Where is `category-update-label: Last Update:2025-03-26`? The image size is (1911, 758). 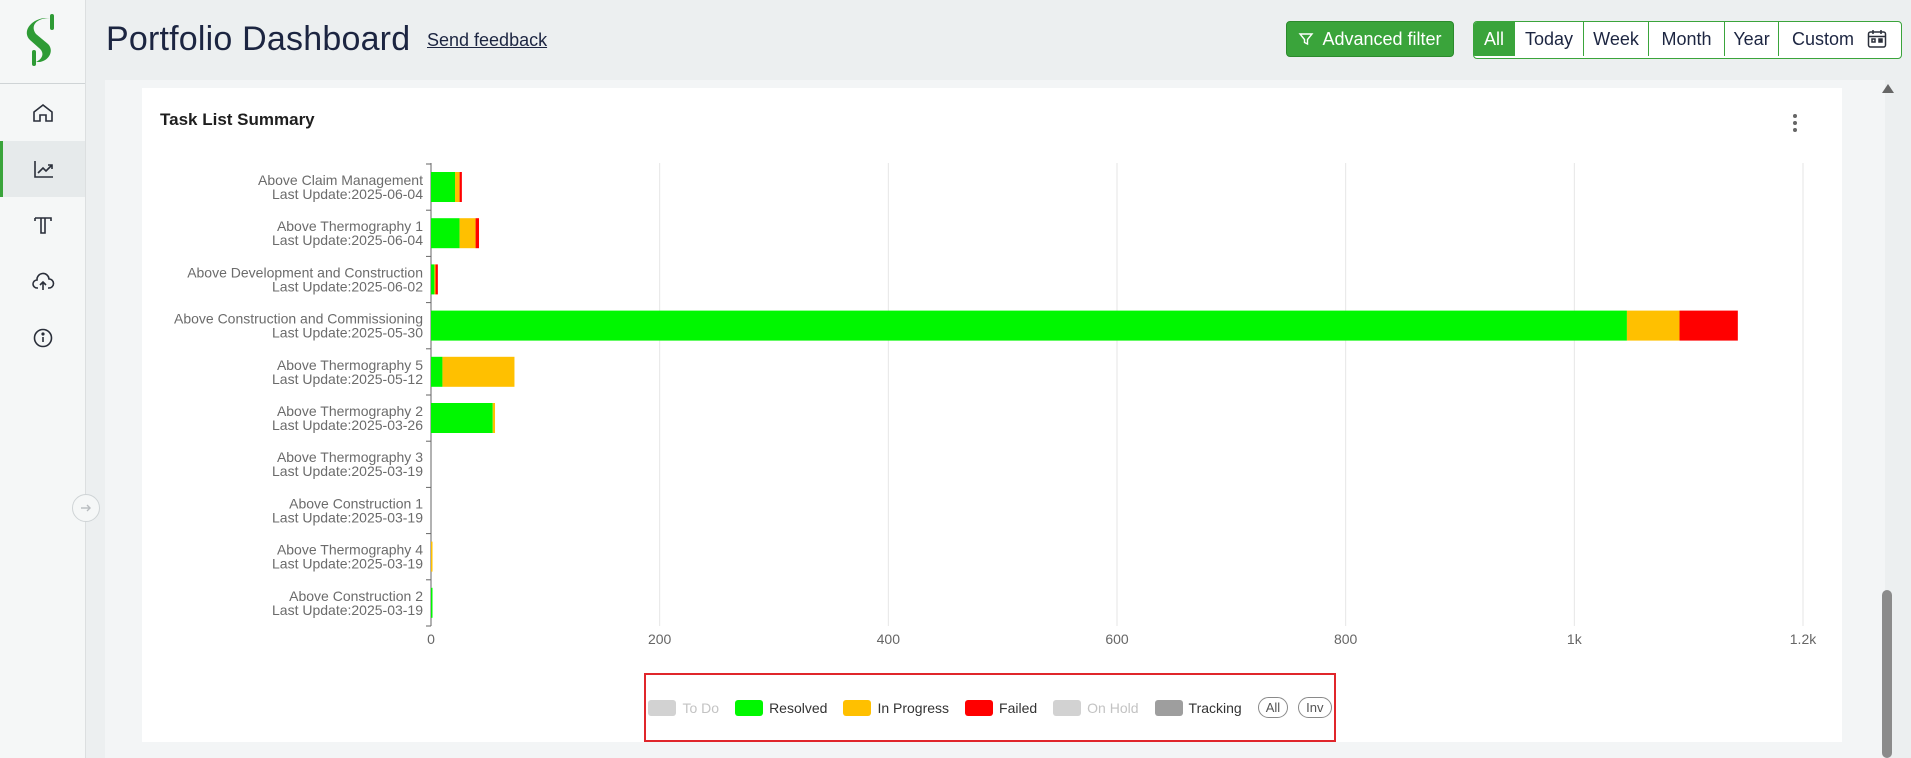 category-update-label: Last Update:2025-03-26 is located at coordinates (347, 425).